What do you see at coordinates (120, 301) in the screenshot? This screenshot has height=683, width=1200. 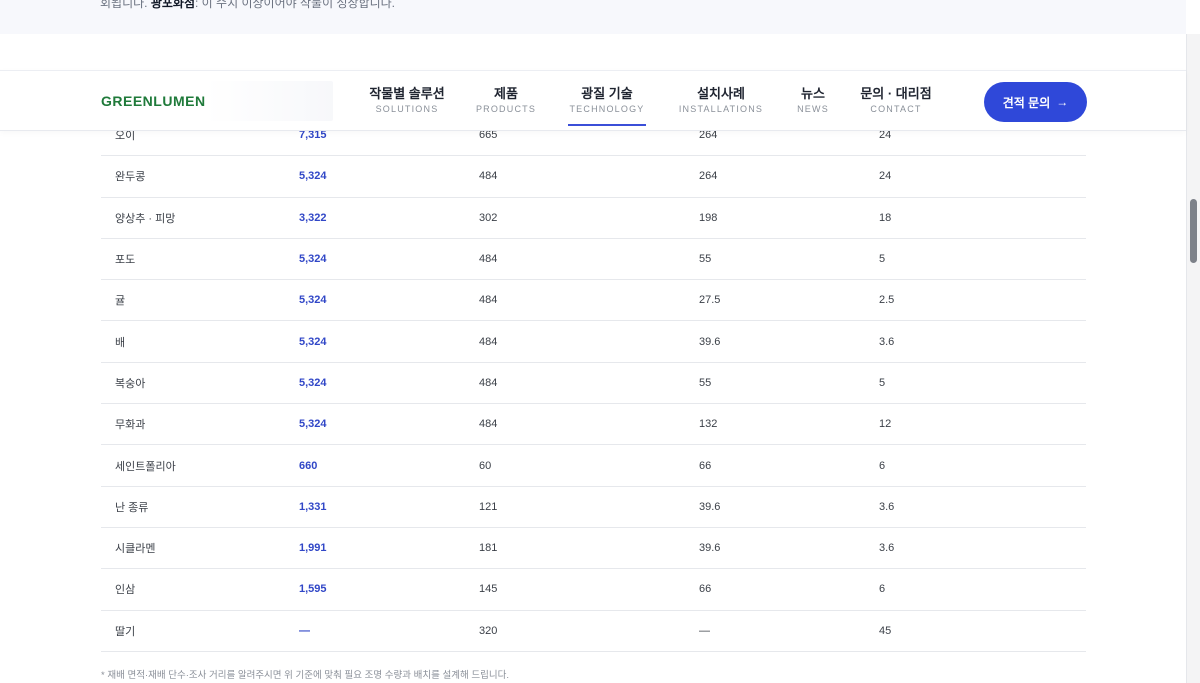 I see `crop-name-cell: 귤` at bounding box center [120, 301].